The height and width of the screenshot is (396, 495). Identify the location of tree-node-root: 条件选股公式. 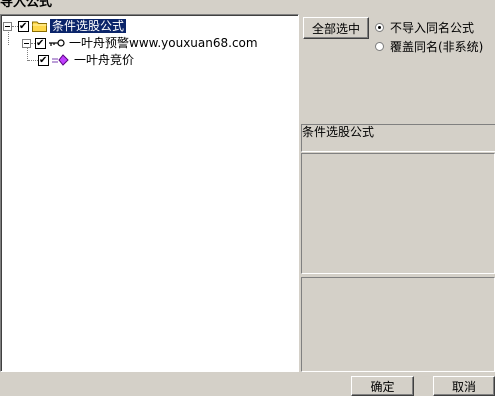
(65, 26).